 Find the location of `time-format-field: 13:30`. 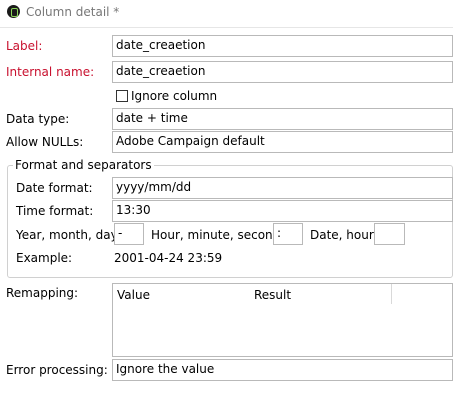

time-format-field: 13:30 is located at coordinates (282, 211).